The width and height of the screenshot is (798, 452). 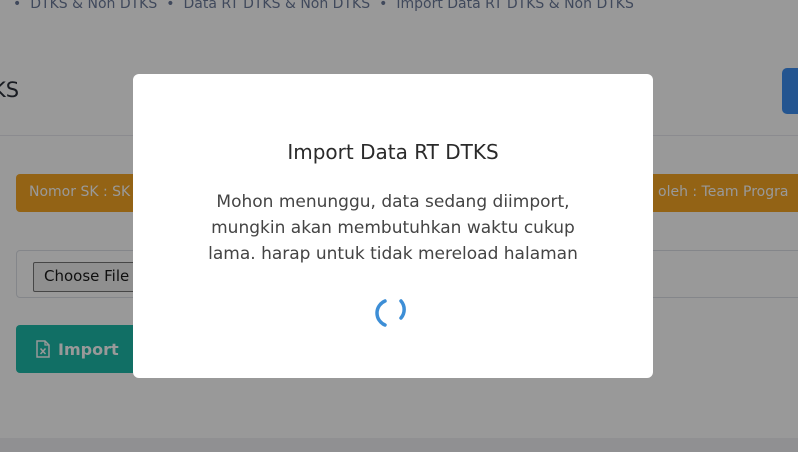 What do you see at coordinates (390, 313) in the screenshot?
I see `loading-spinner-icon` at bounding box center [390, 313].